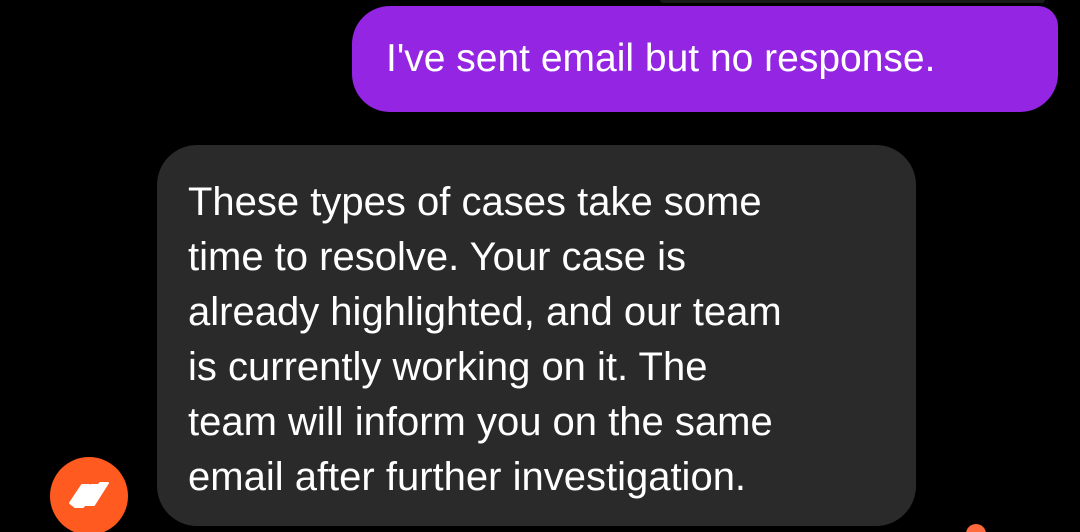 Image resolution: width=1080 pixels, height=532 pixels. I want to click on brand-logo-icon, so click(89, 495).